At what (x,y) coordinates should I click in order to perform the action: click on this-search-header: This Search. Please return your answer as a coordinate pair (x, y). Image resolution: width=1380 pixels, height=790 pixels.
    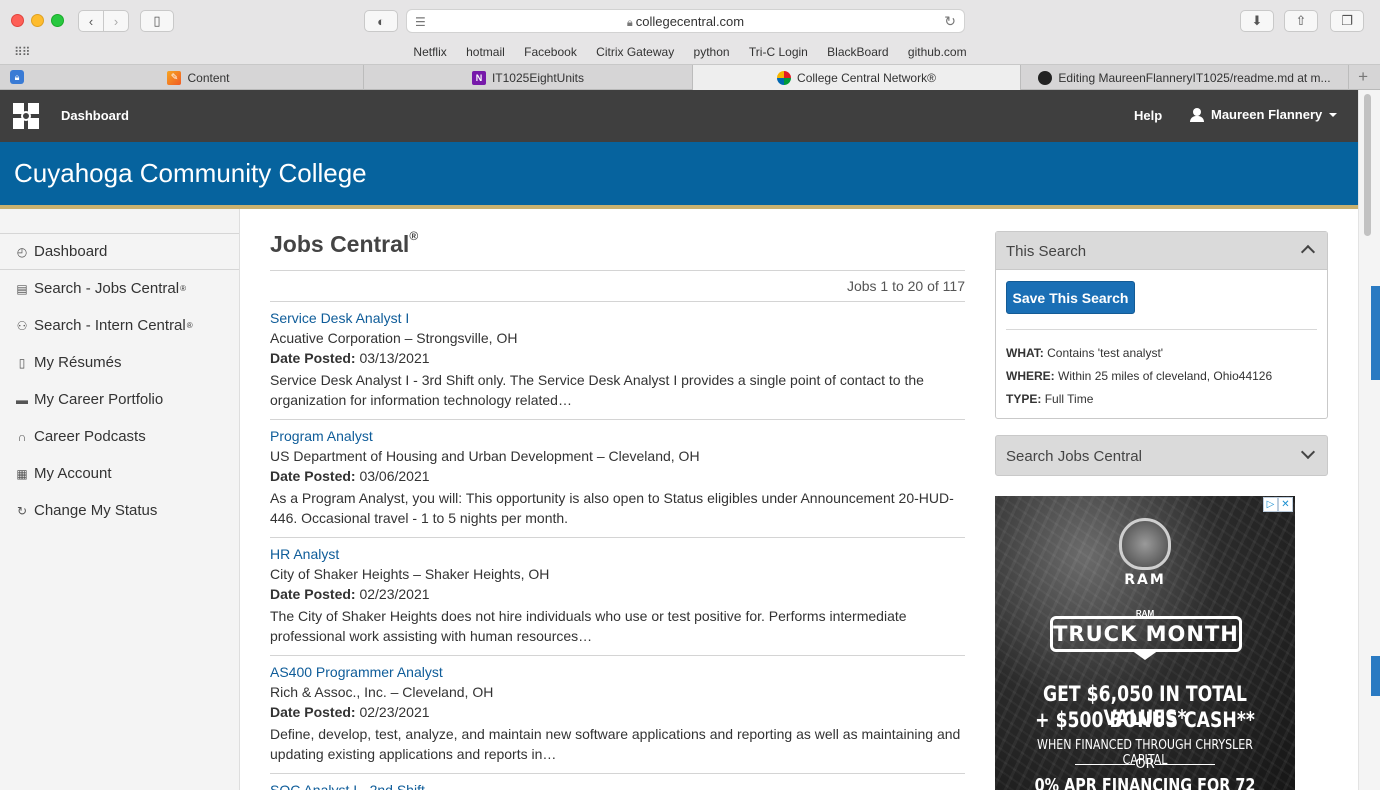
    Looking at the image, I should click on (1161, 251).